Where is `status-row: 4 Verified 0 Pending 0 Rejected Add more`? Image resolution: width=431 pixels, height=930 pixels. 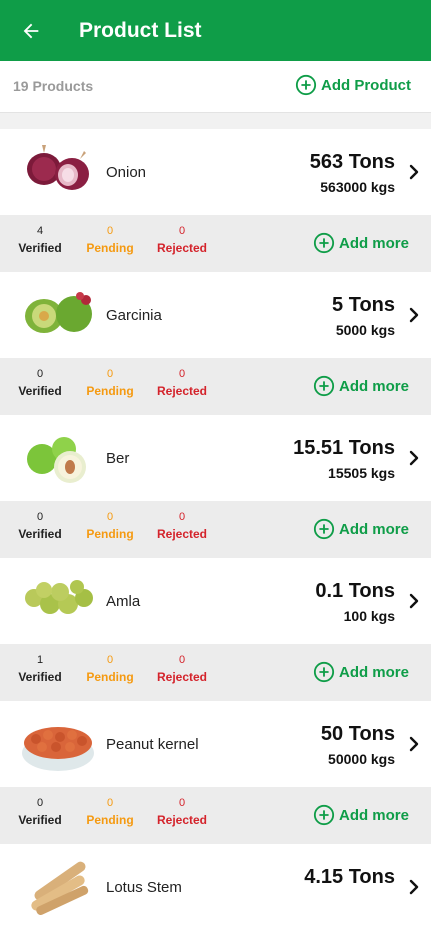
status-row: 4 Verified 0 Pending 0 Rejected Add more is located at coordinates (215, 243).